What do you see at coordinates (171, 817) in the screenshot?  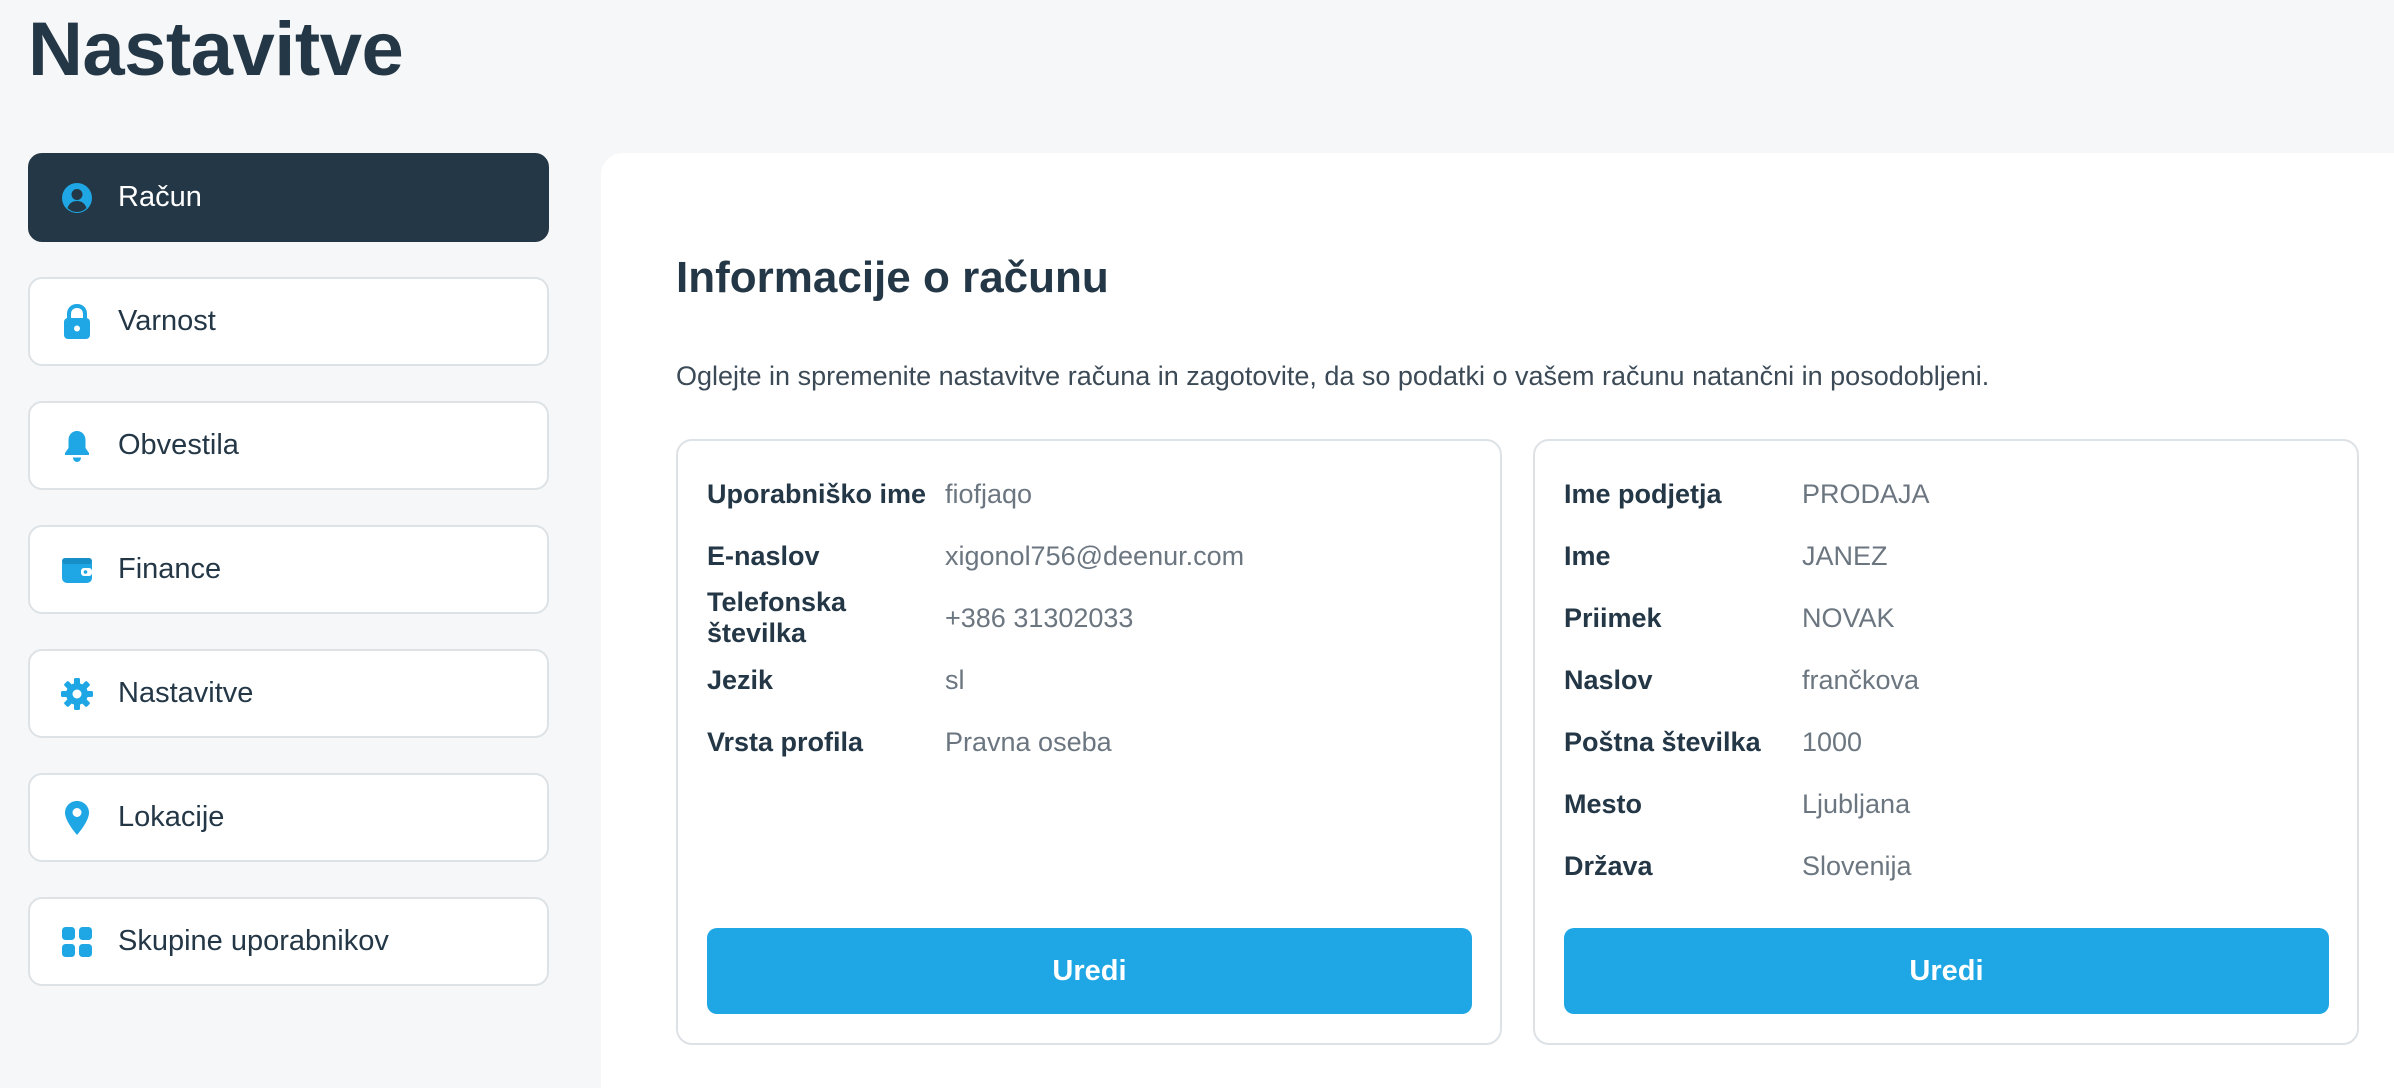 I see `sidebar-item-label: Lokacije` at bounding box center [171, 817].